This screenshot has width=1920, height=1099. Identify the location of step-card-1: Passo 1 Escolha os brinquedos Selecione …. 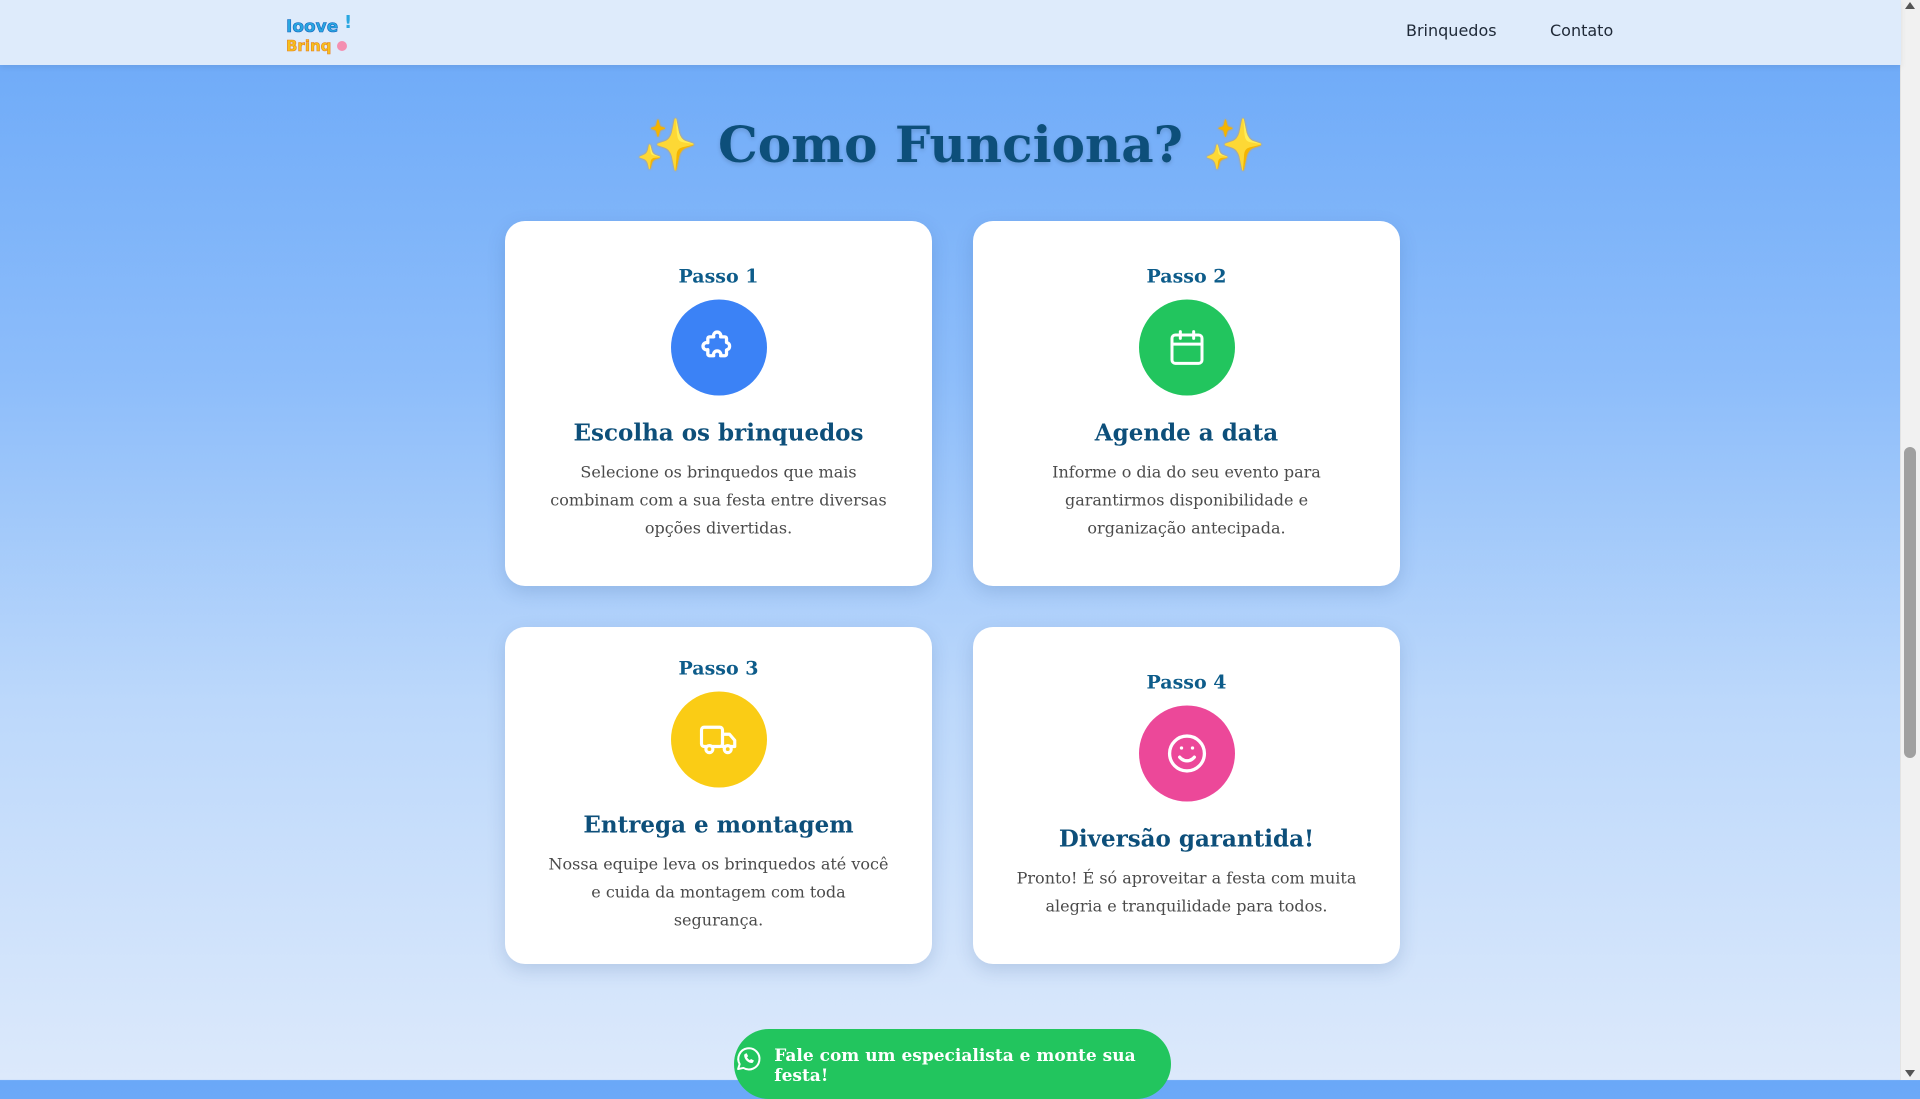
(718, 403).